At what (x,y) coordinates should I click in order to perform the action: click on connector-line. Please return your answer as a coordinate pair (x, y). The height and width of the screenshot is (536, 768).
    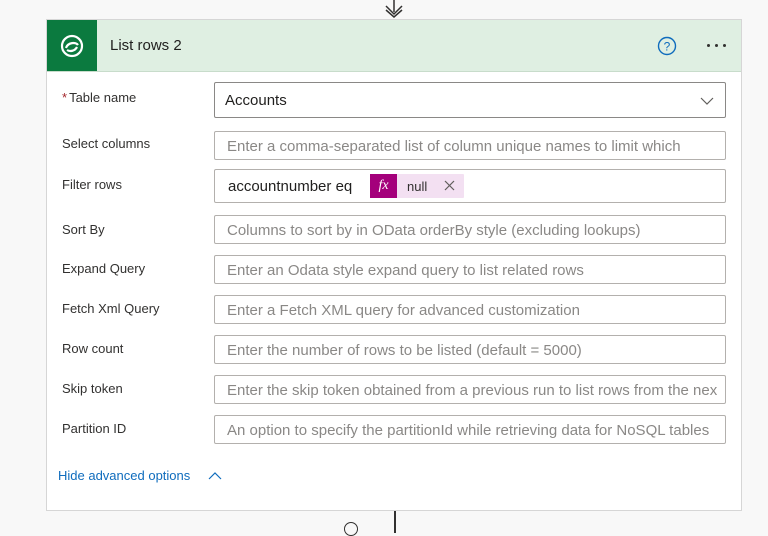
    Looking at the image, I should click on (395, 522).